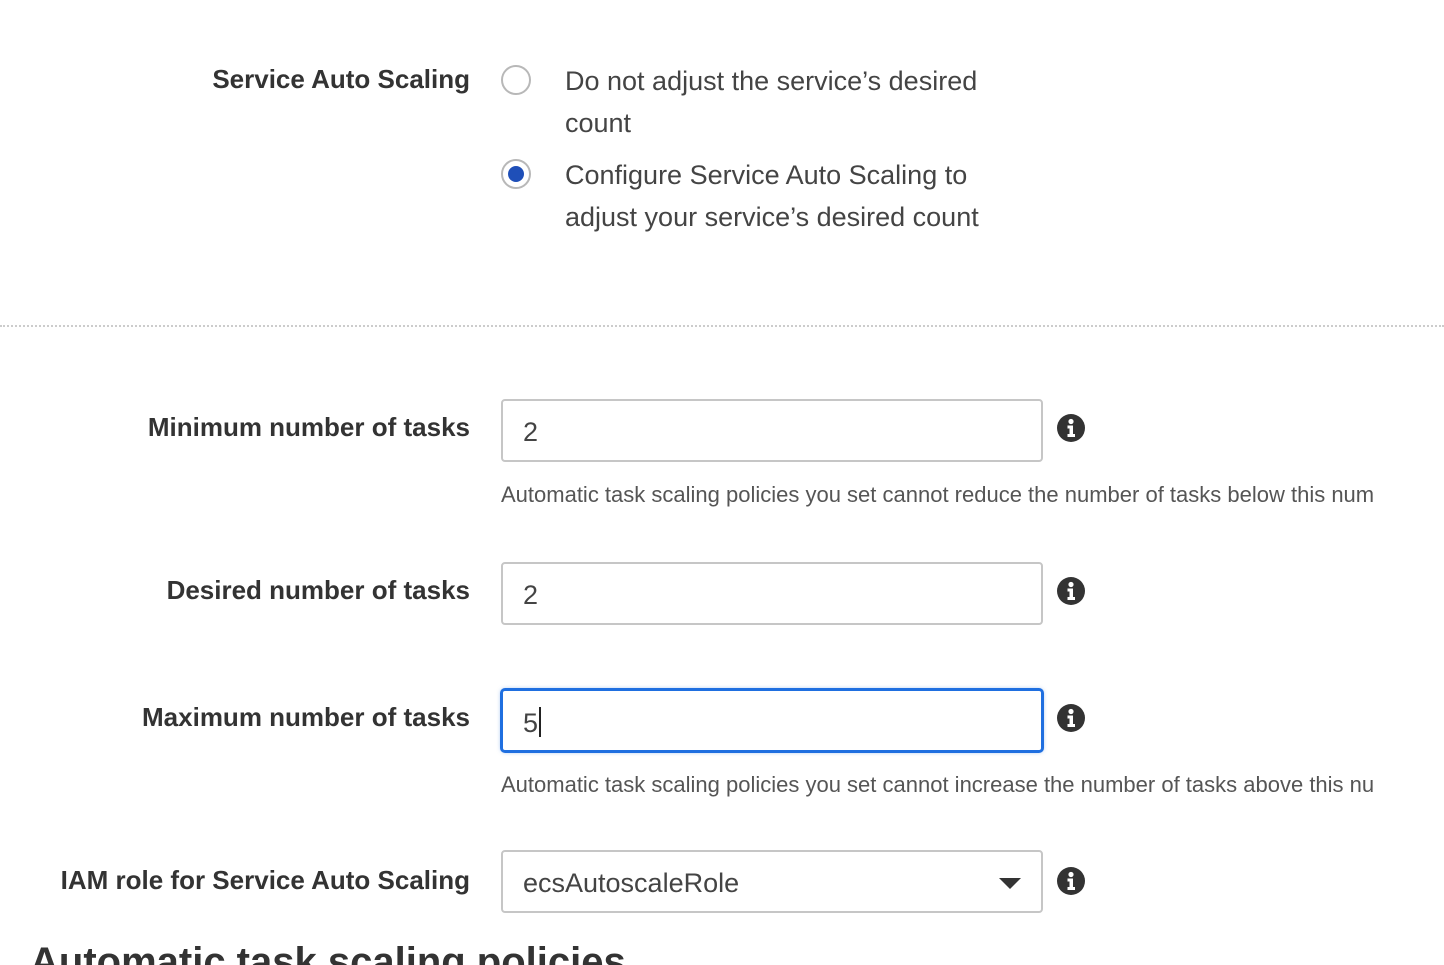  Describe the element at coordinates (516, 80) in the screenshot. I see `radio-do-not-adjust` at that location.